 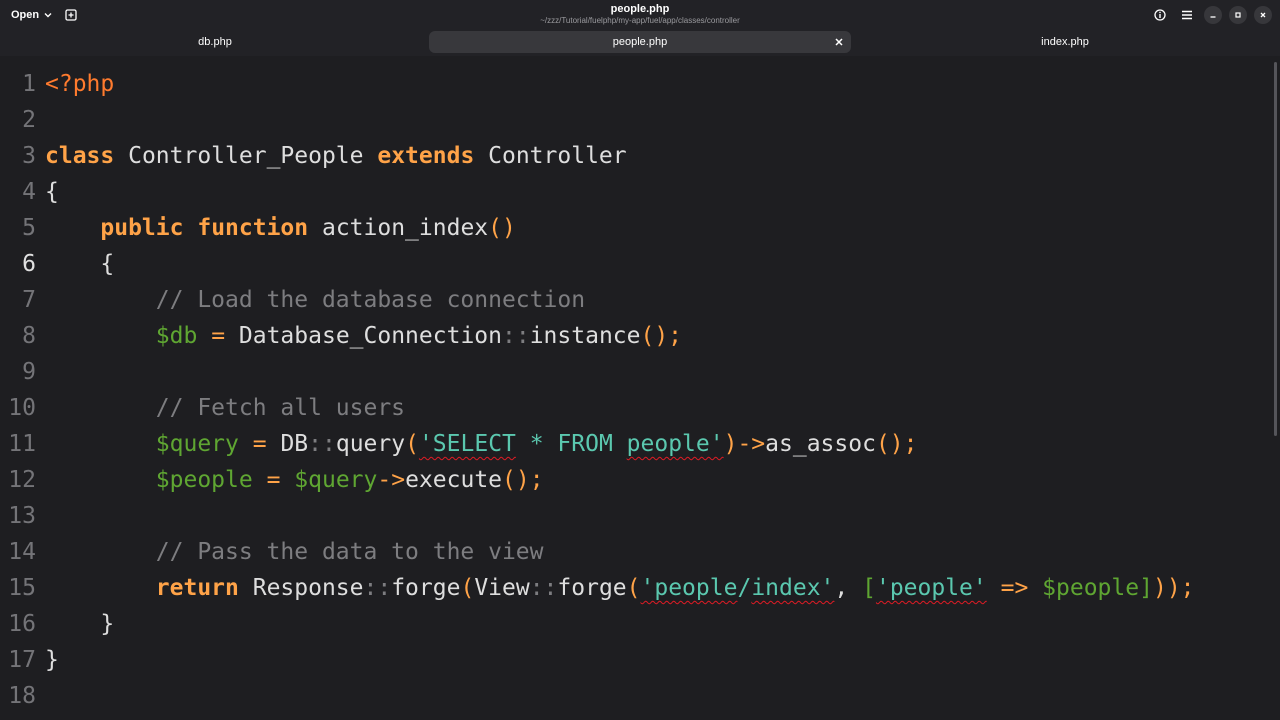 What do you see at coordinates (592, 588) in the screenshot?
I see `code-token: forge` at bounding box center [592, 588].